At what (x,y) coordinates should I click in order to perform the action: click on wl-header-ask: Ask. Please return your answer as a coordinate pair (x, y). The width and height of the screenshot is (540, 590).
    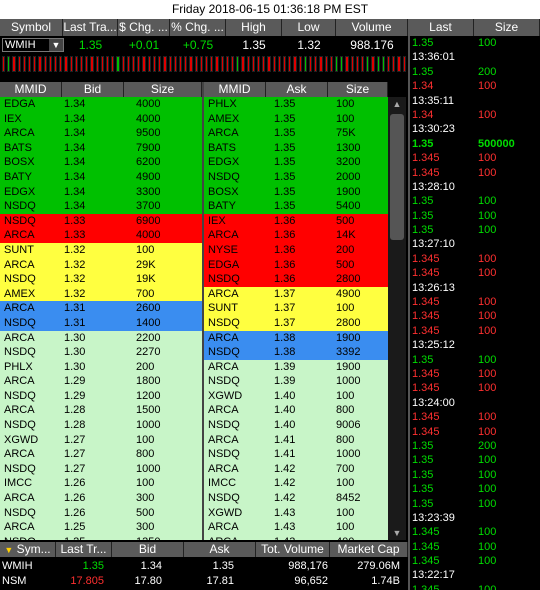
    Looking at the image, I should click on (220, 549).